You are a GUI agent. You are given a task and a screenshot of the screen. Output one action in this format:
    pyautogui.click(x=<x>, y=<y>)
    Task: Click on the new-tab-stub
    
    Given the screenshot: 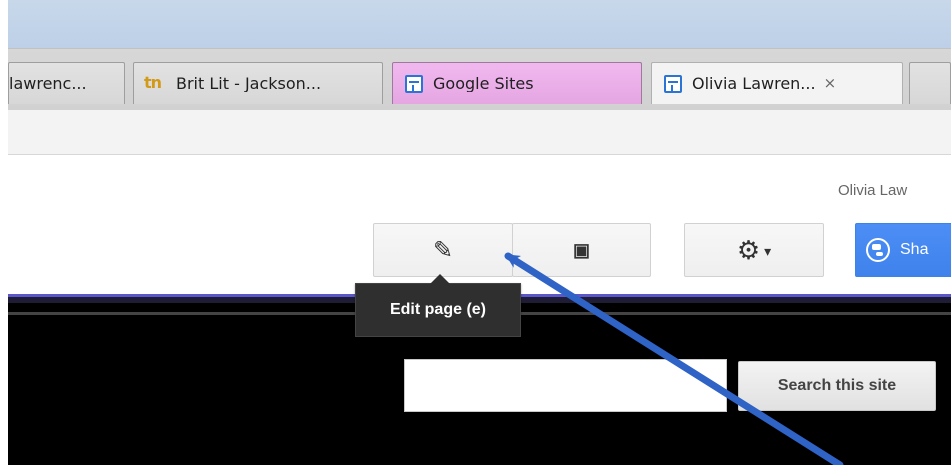 What is the action you would take?
    pyautogui.click(x=930, y=83)
    